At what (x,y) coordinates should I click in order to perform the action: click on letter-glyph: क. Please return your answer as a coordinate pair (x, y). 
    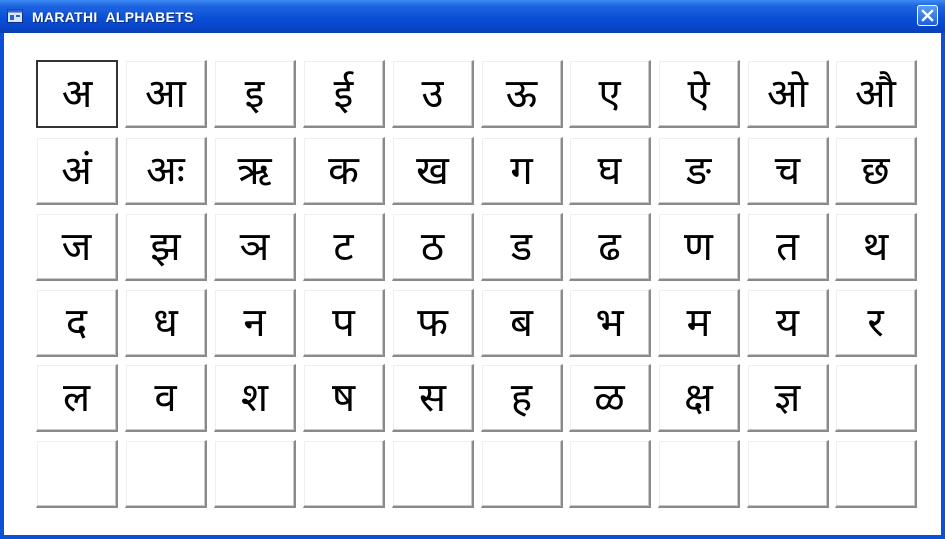
    Looking at the image, I should click on (343, 170).